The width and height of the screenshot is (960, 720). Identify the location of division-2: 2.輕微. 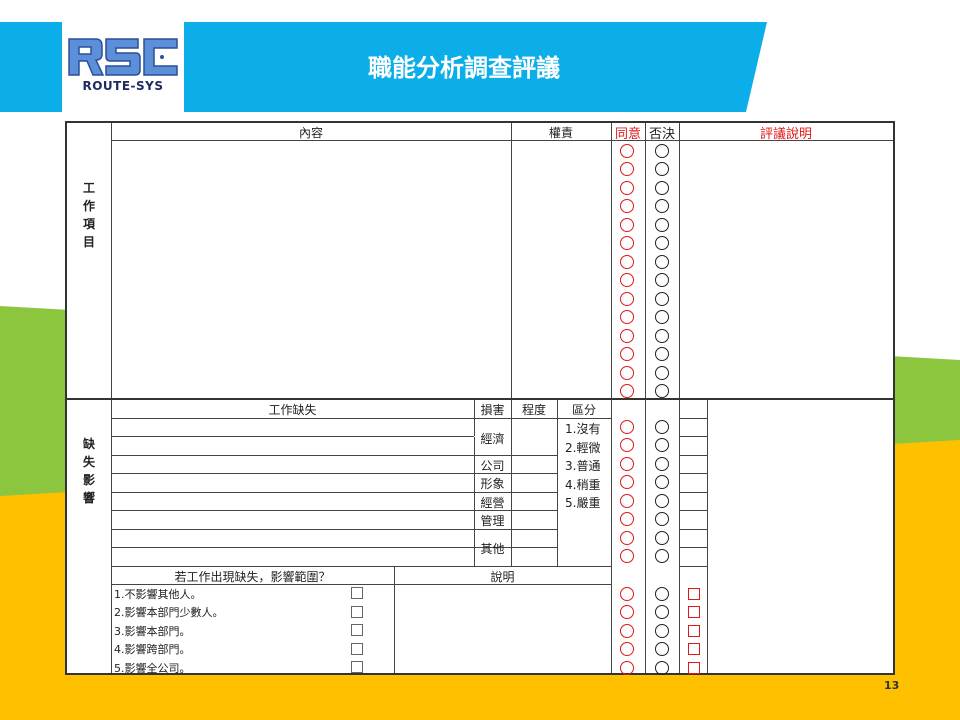
(583, 448).